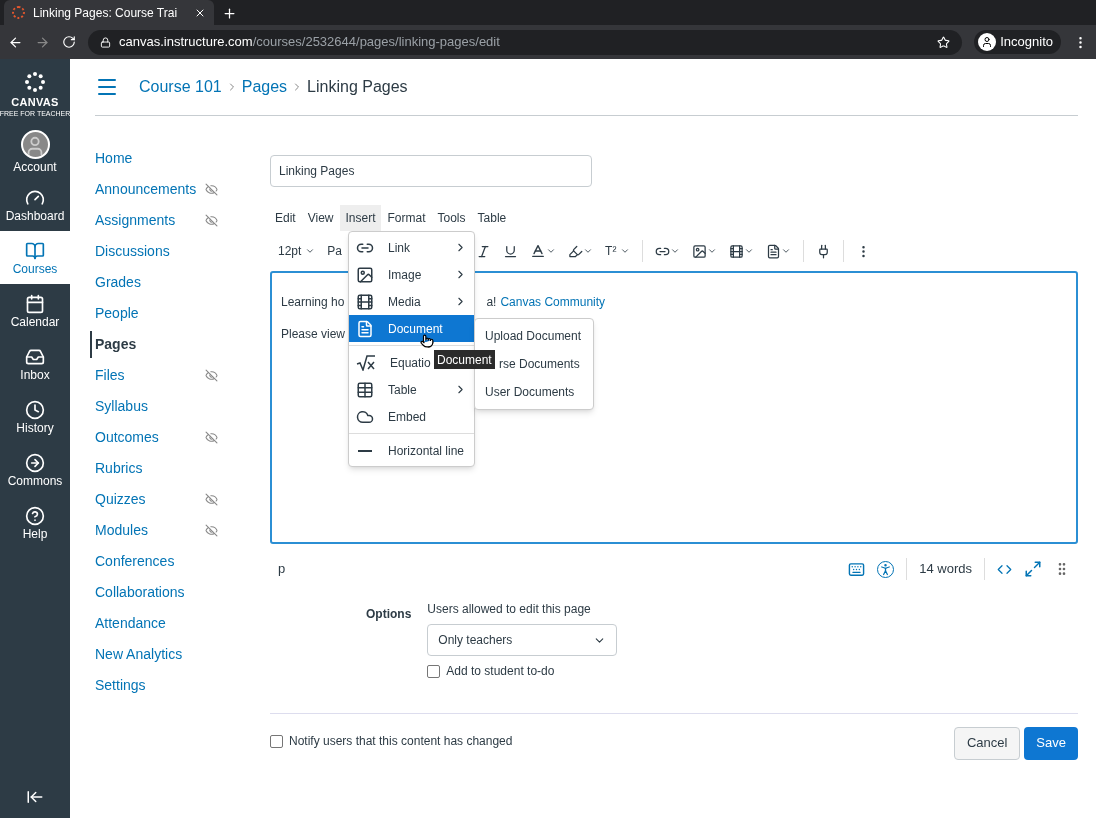 The height and width of the screenshot is (818, 1096). Describe the element at coordinates (106, 13) in the screenshot. I see `tab-title: Linking Pages: Course Trai` at that location.